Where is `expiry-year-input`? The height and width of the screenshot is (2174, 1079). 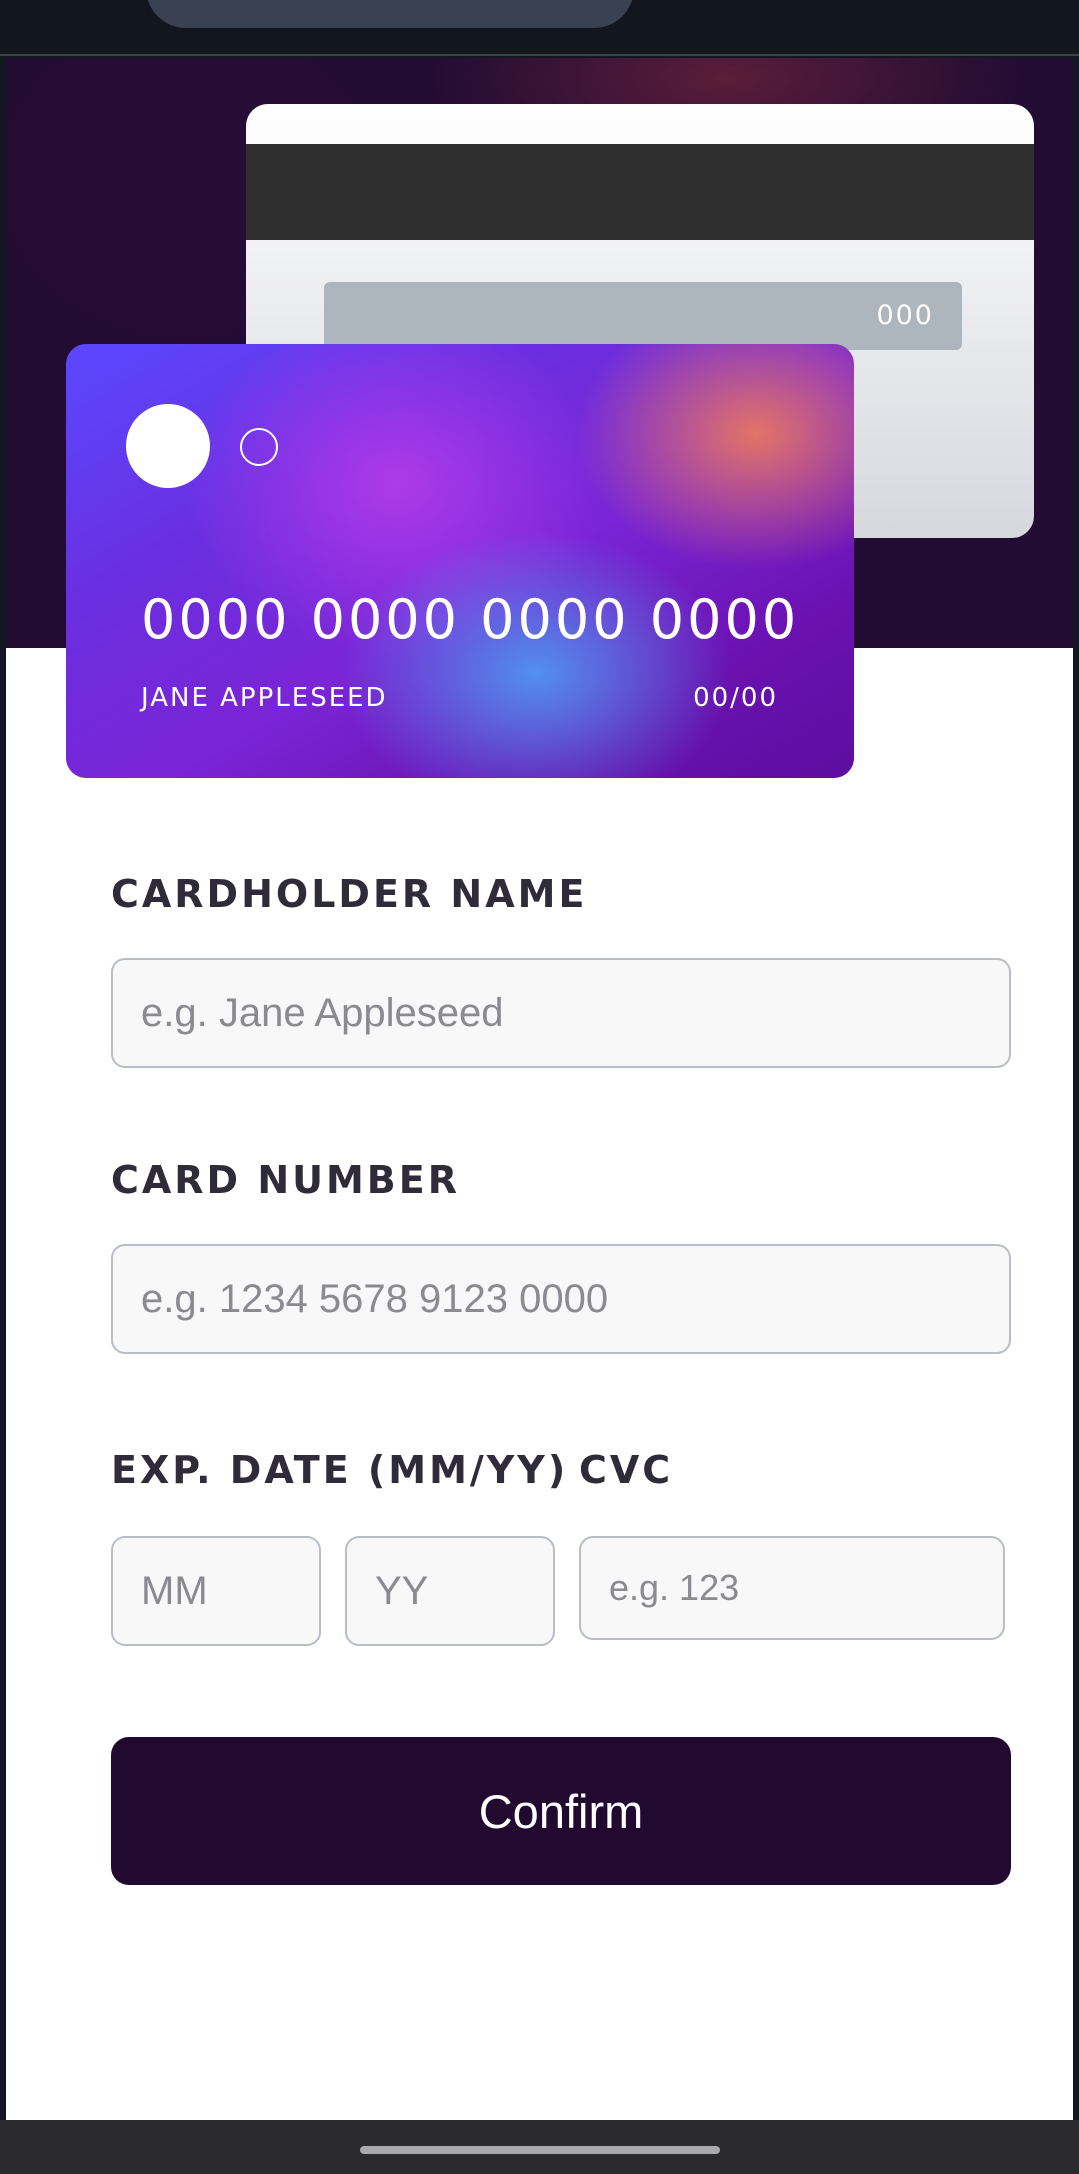 expiry-year-input is located at coordinates (450, 1591).